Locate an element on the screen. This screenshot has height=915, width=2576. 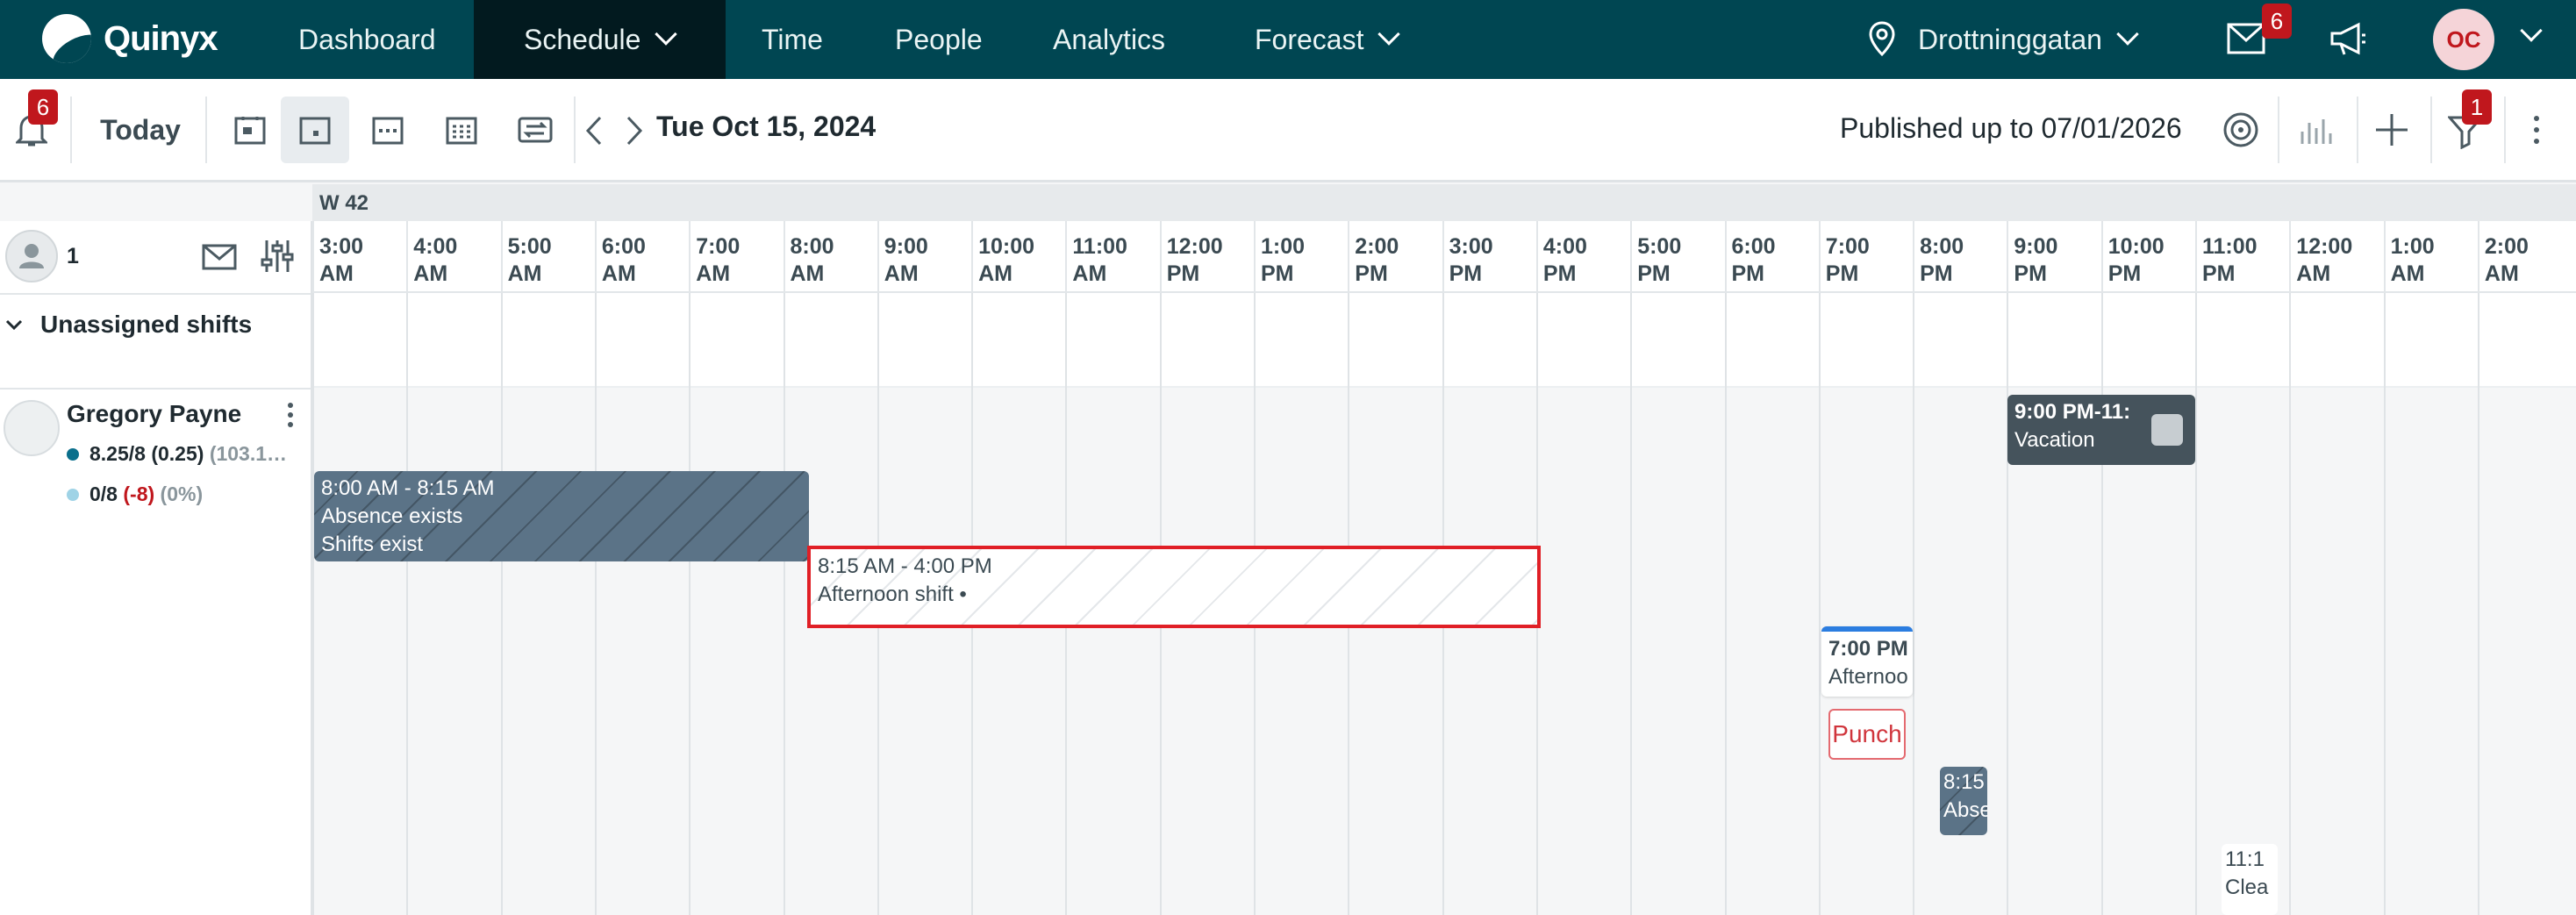
nav-label: Schedule is located at coordinates (582, 39).